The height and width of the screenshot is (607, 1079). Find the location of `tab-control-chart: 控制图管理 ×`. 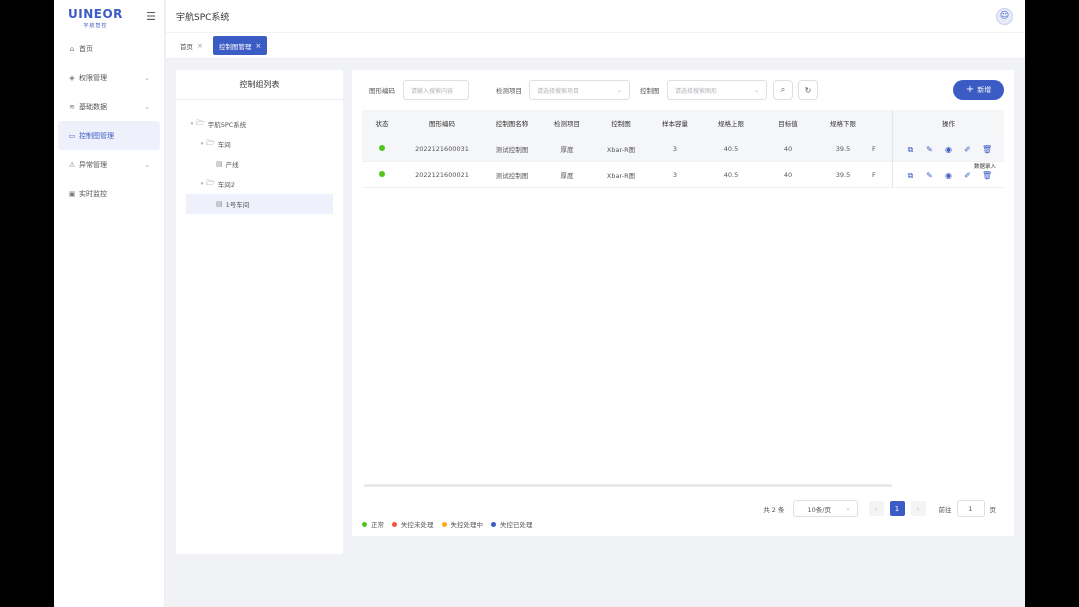

tab-control-chart: 控制图管理 × is located at coordinates (240, 45).